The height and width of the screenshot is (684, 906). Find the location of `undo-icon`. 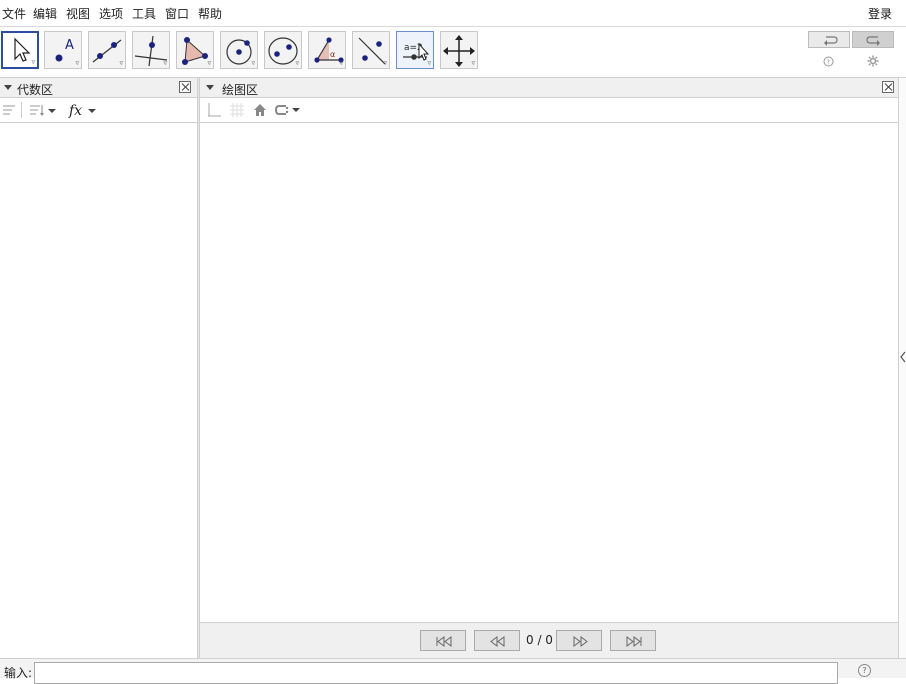

undo-icon is located at coordinates (831, 41).